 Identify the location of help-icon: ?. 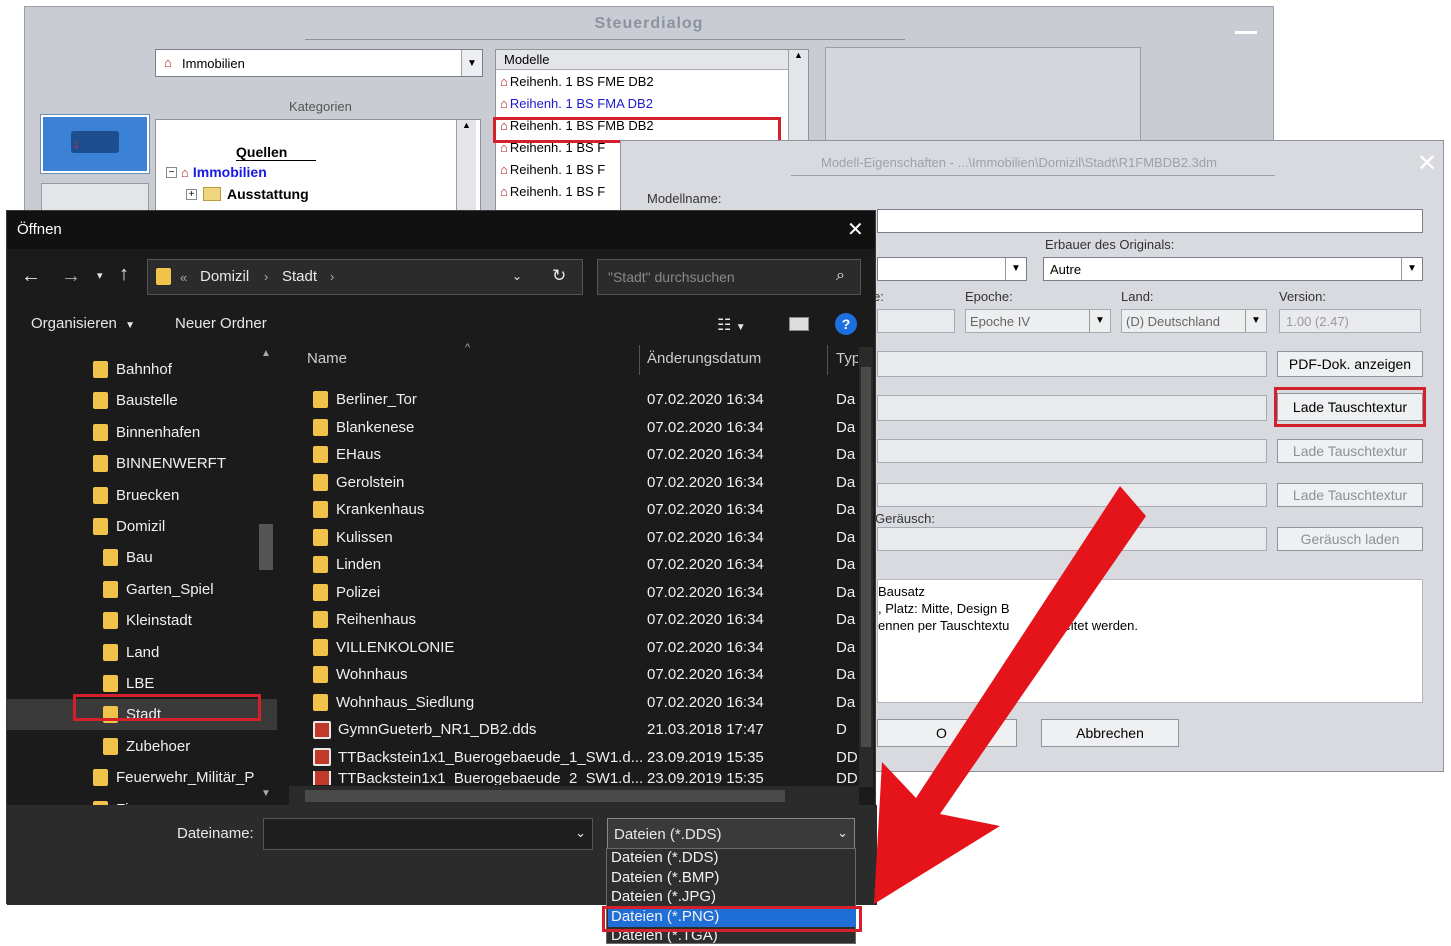
(846, 324).